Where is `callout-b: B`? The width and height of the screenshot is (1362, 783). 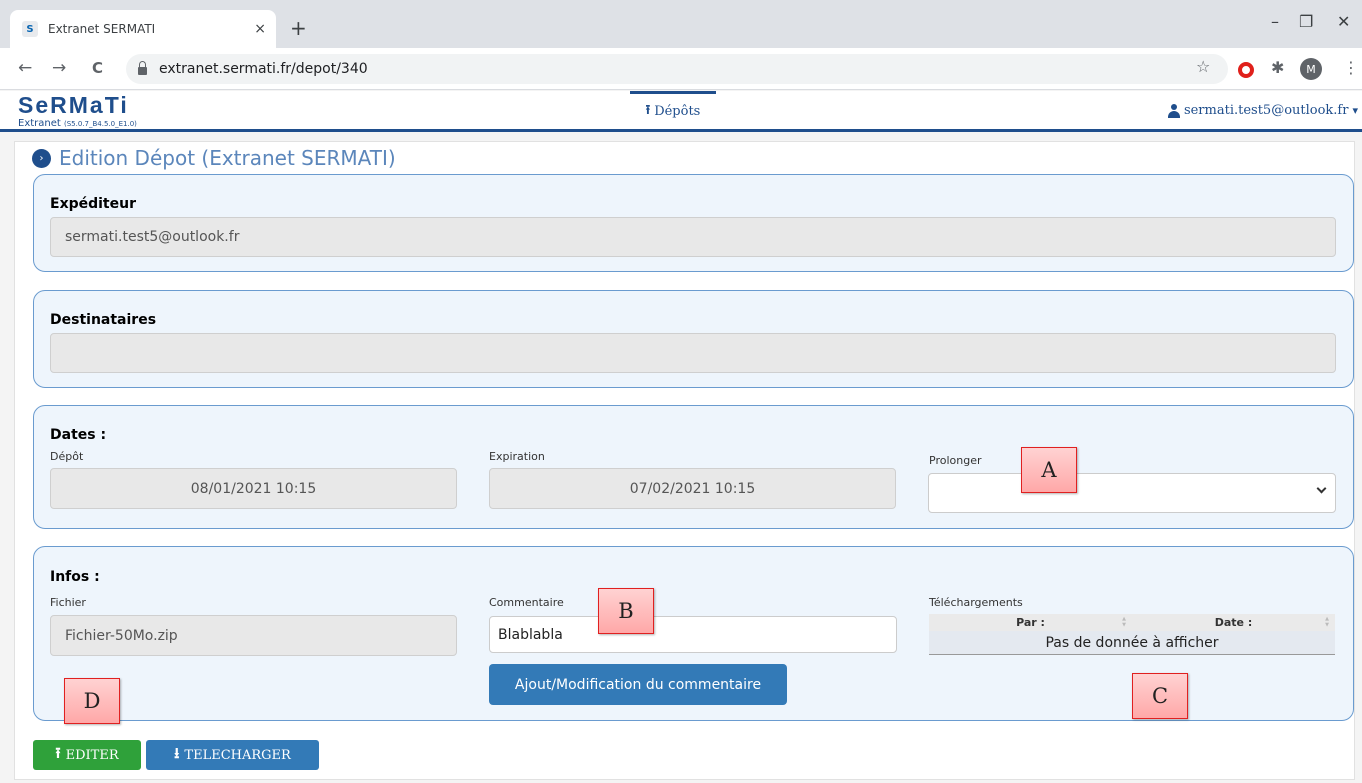 callout-b: B is located at coordinates (626, 611).